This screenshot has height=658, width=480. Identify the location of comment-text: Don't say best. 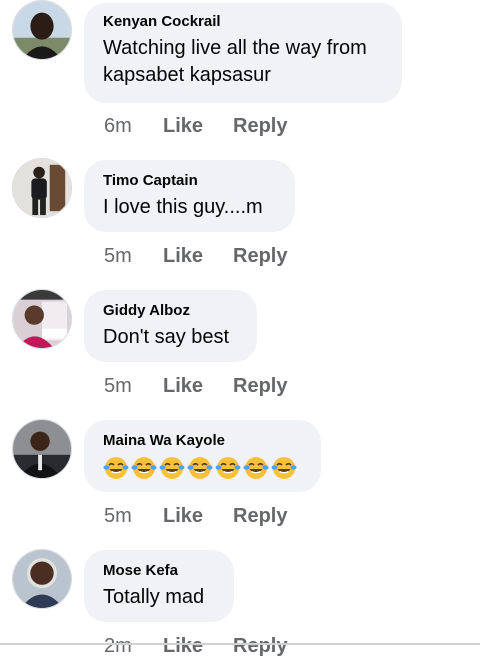
(166, 337).